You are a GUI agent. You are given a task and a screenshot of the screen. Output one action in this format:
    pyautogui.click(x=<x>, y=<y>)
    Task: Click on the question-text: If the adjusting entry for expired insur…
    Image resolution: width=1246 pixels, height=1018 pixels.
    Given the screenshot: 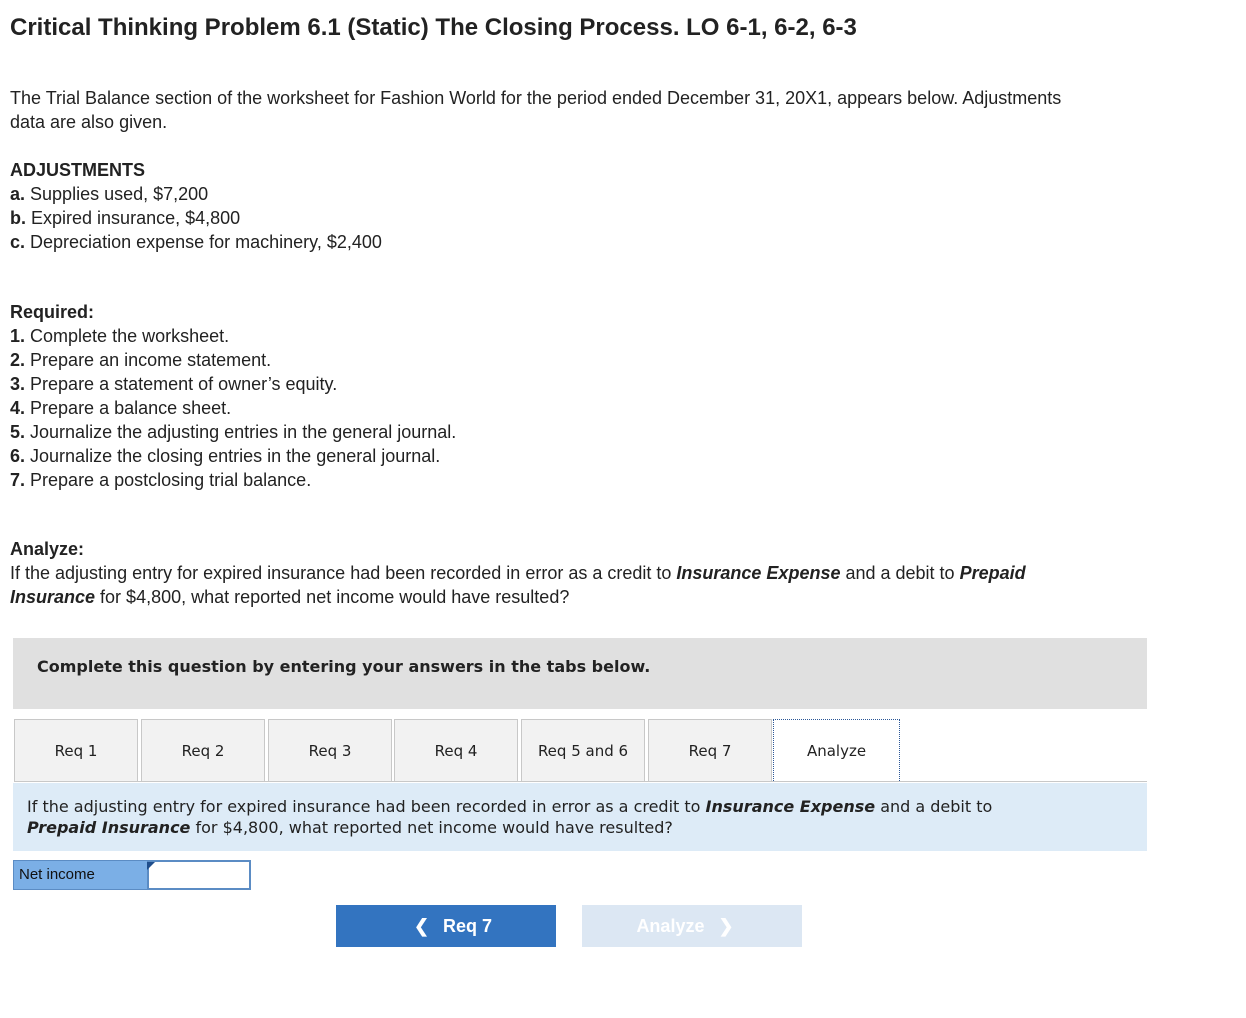 What is the action you would take?
    pyautogui.click(x=366, y=806)
    